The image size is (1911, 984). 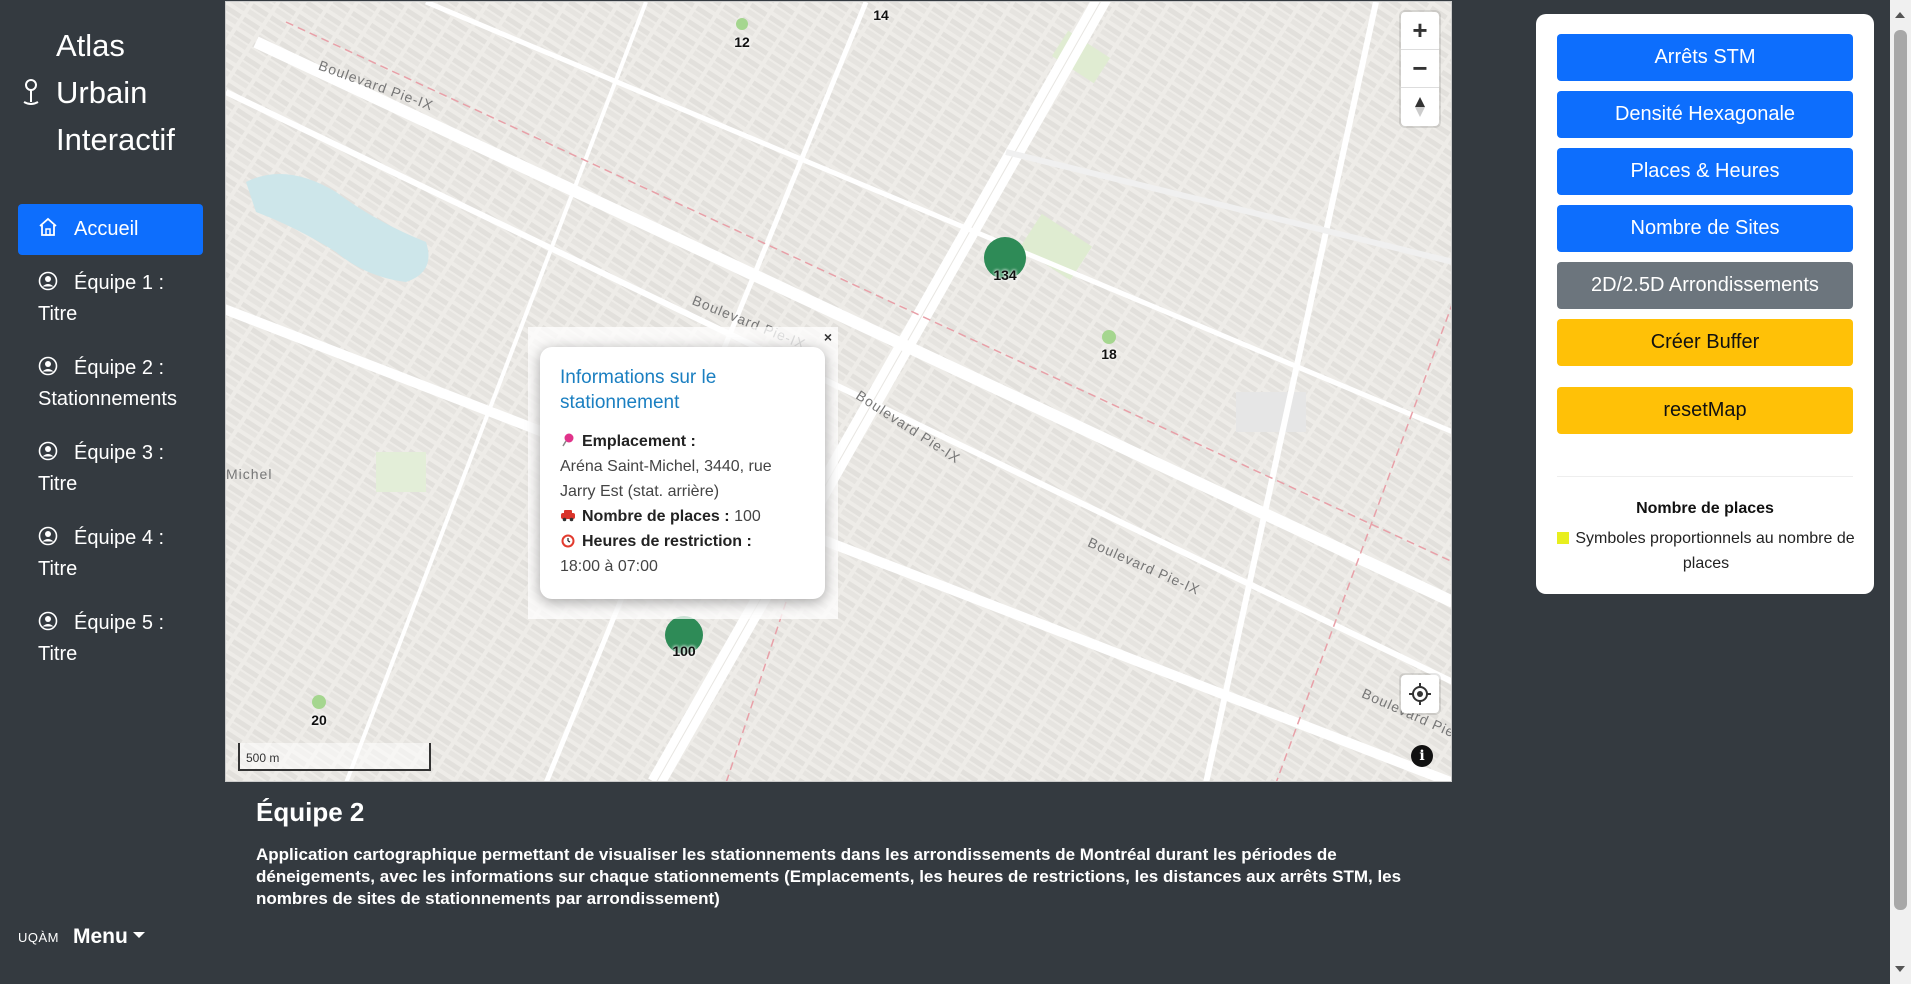 I want to click on brand-title: Atlas Urbain Interactif, so click(x=131, y=92).